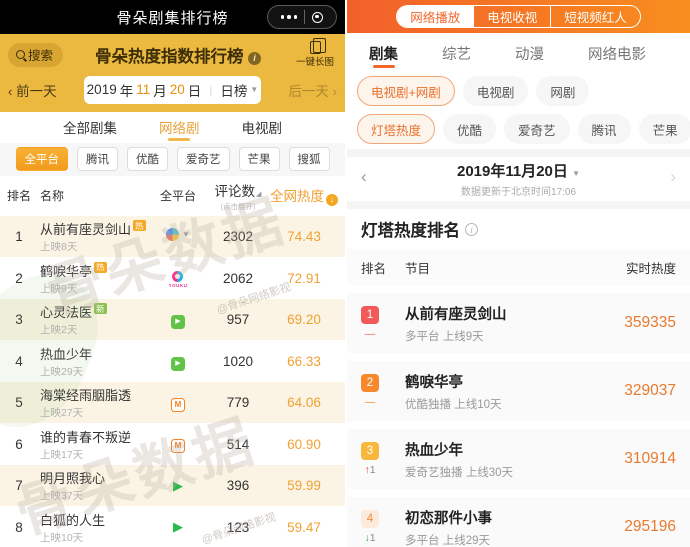 The image size is (690, 547). Describe the element at coordinates (172, 361) in the screenshot. I see `table-row: 4 热血少年 上映29天 ▶ 1020 66.33` at that location.